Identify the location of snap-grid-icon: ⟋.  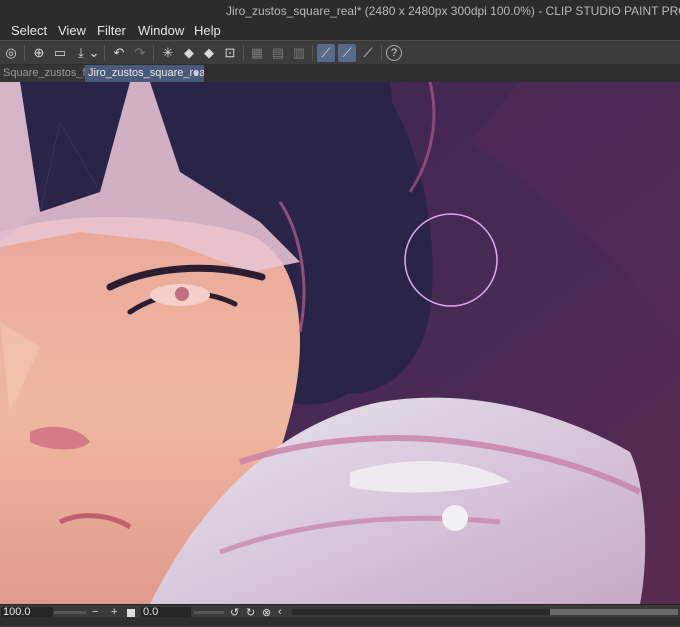
(368, 53).